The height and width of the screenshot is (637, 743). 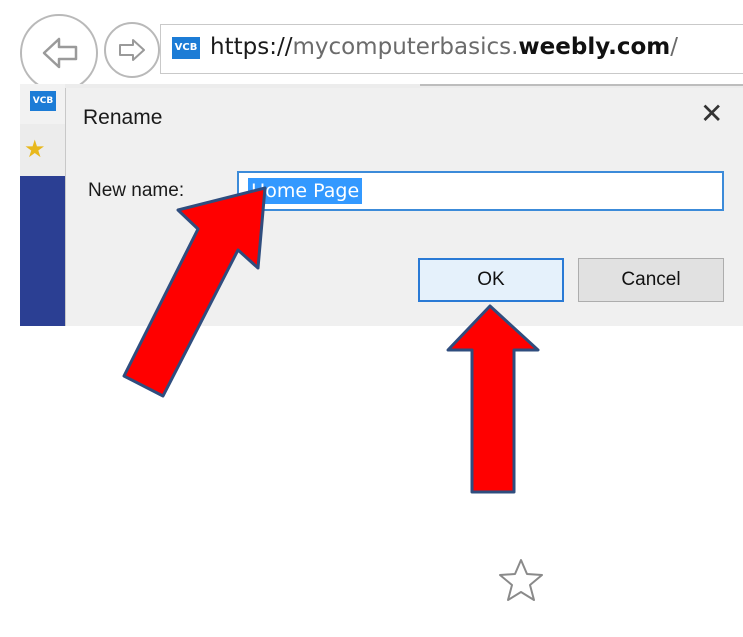 What do you see at coordinates (194, 292) in the screenshot?
I see `diagonal-arrow` at bounding box center [194, 292].